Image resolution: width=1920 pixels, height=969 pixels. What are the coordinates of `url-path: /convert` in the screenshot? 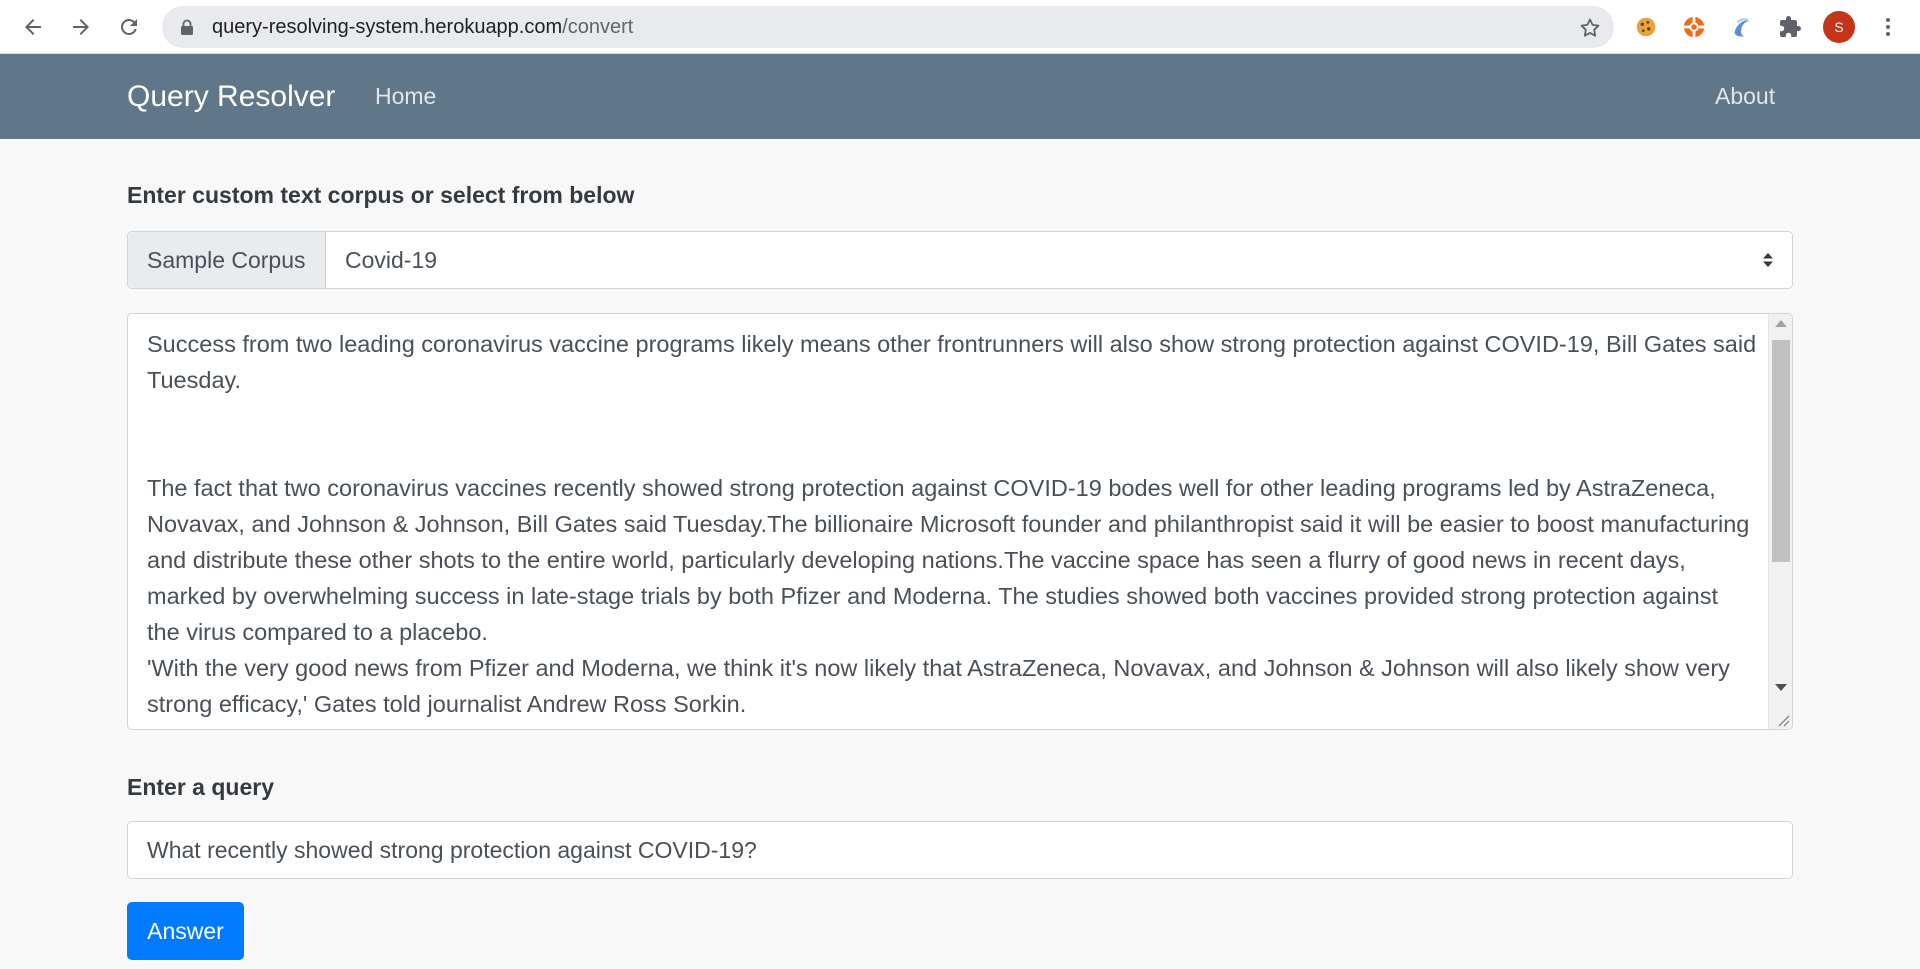 It's located at (598, 27).